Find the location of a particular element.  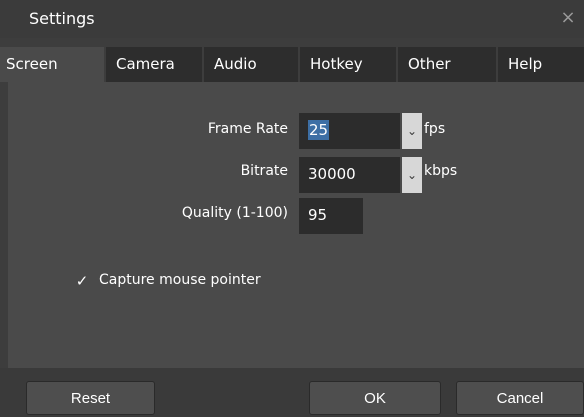

ok-button: OK is located at coordinates (375, 398).